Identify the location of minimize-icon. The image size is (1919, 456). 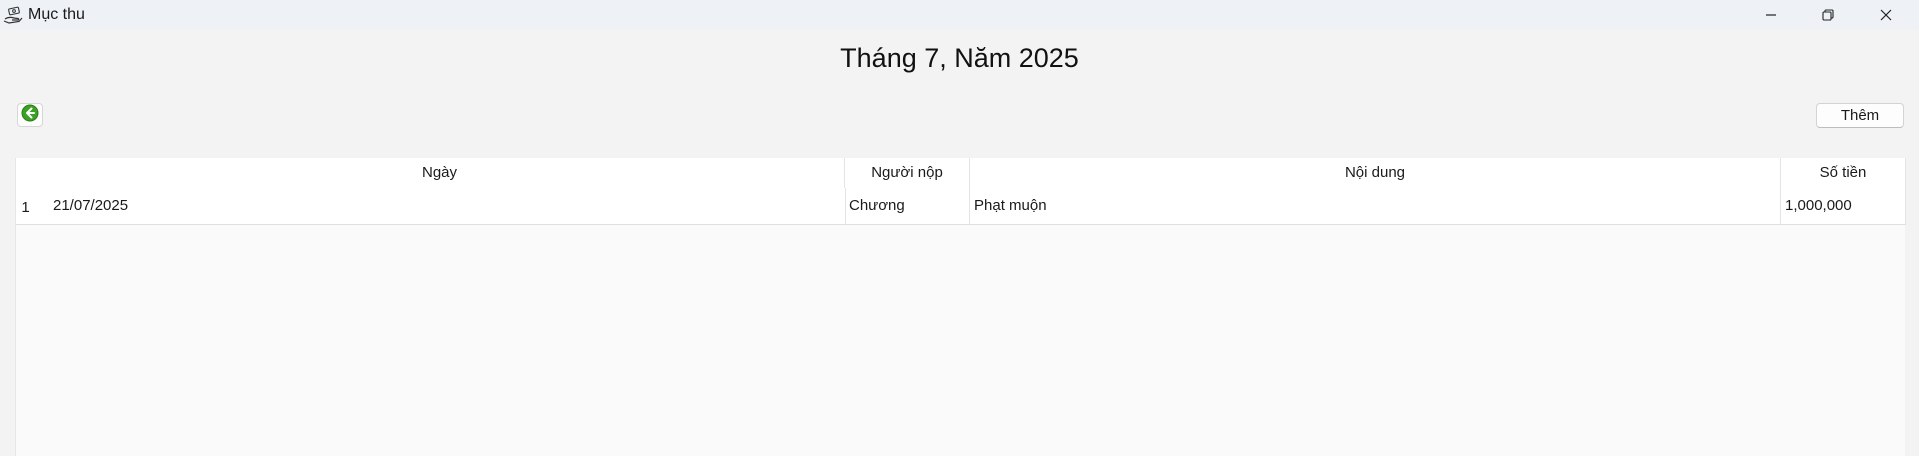
(1771, 15).